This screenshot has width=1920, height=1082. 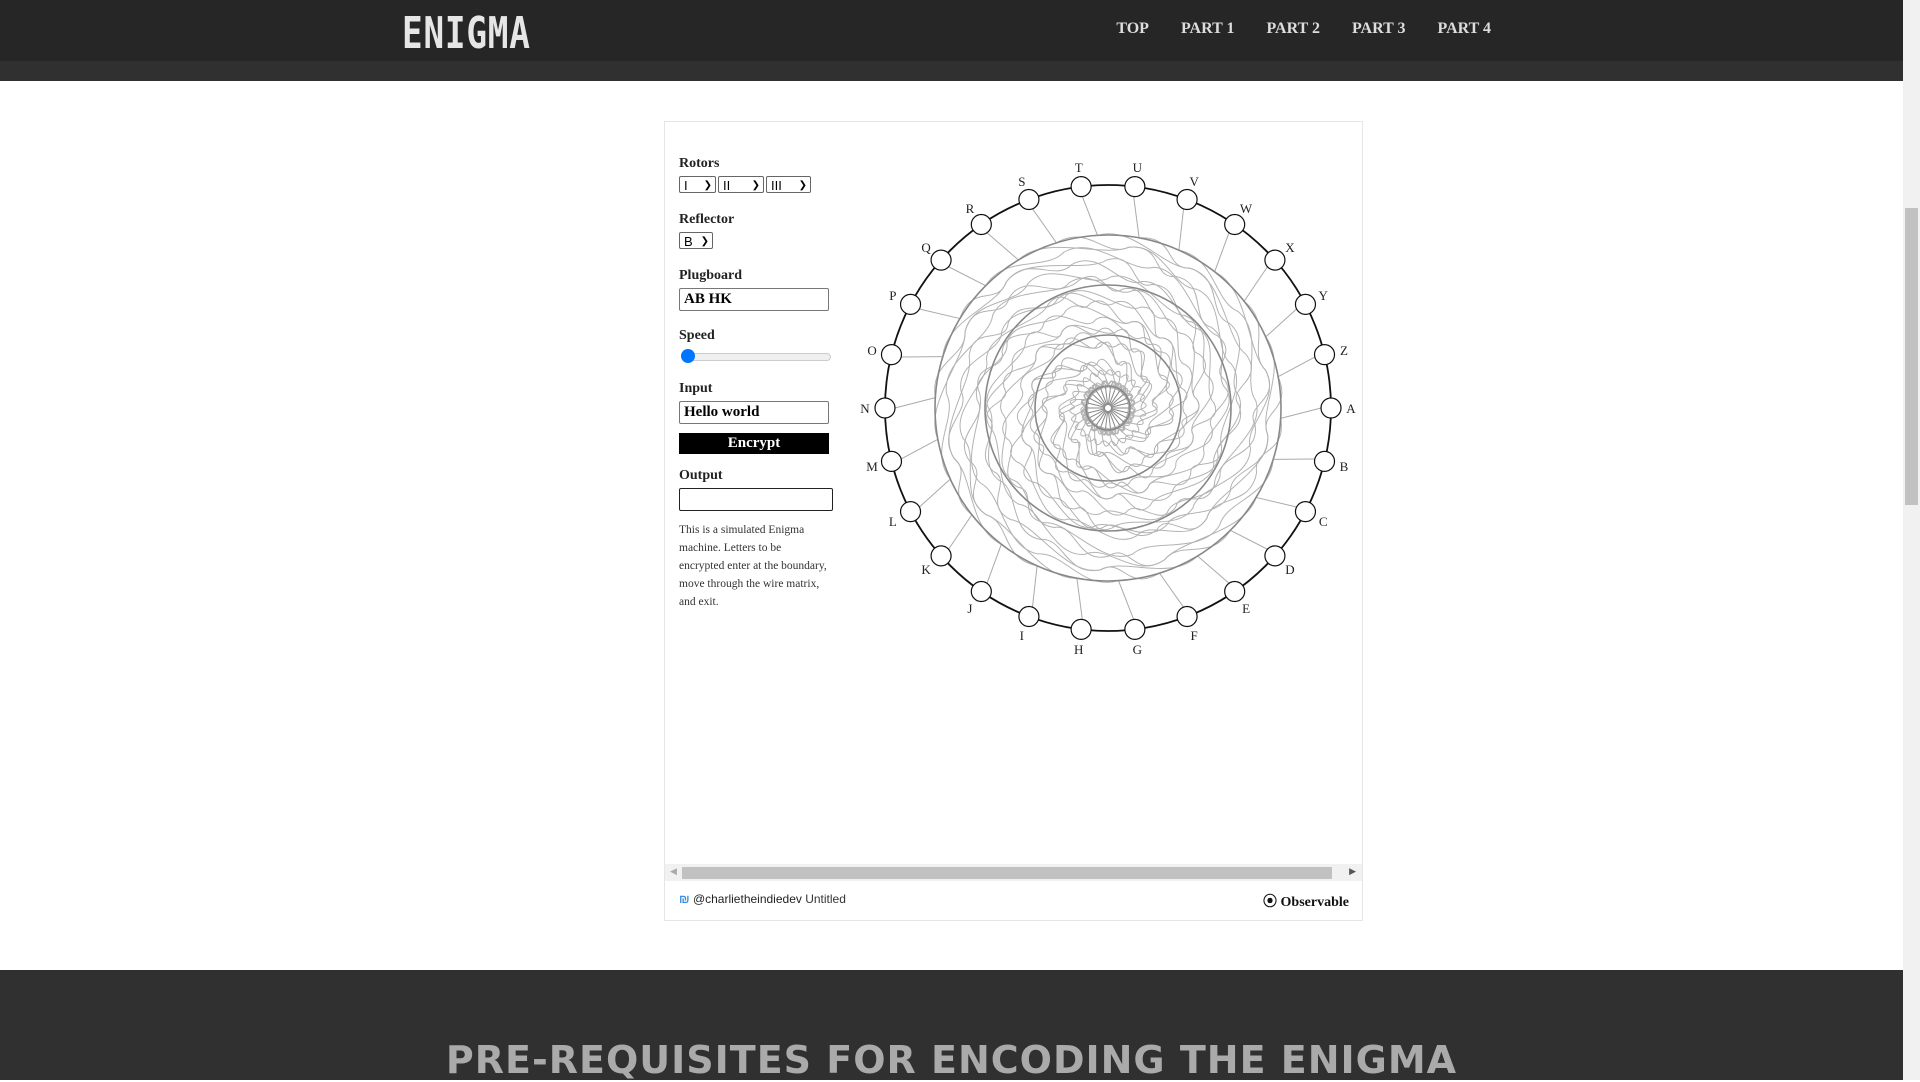 I want to click on section-heading: PRE-REQUISITES FOR ENCODING THE ENIGMA, so click(x=951, y=1060).